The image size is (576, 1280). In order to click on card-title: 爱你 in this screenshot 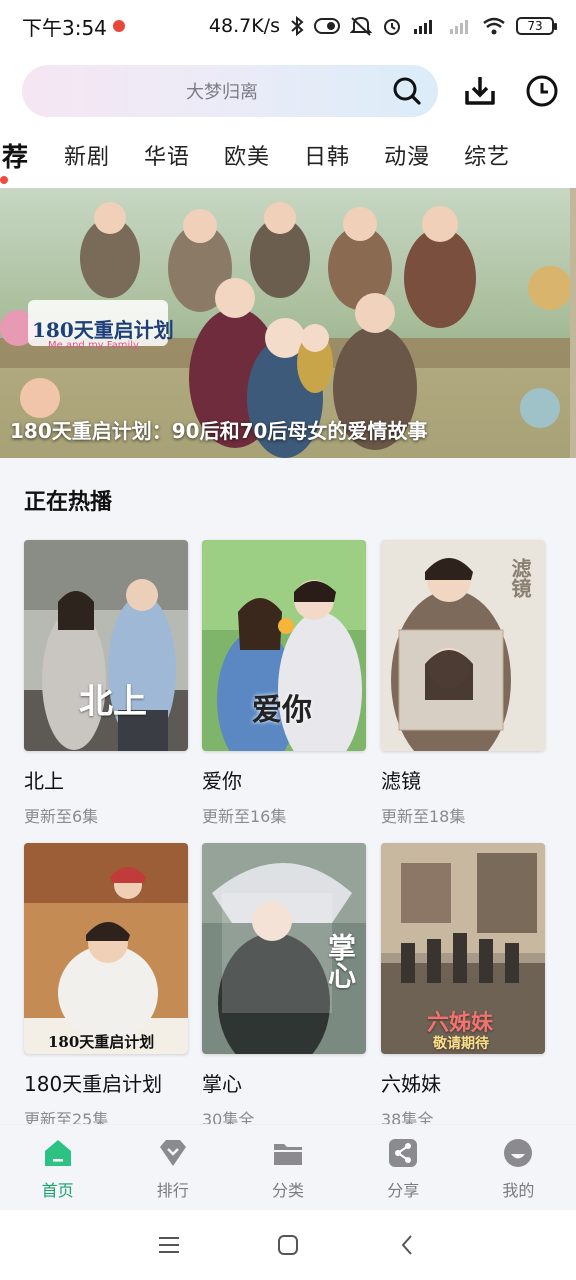, I will do `click(222, 781)`.